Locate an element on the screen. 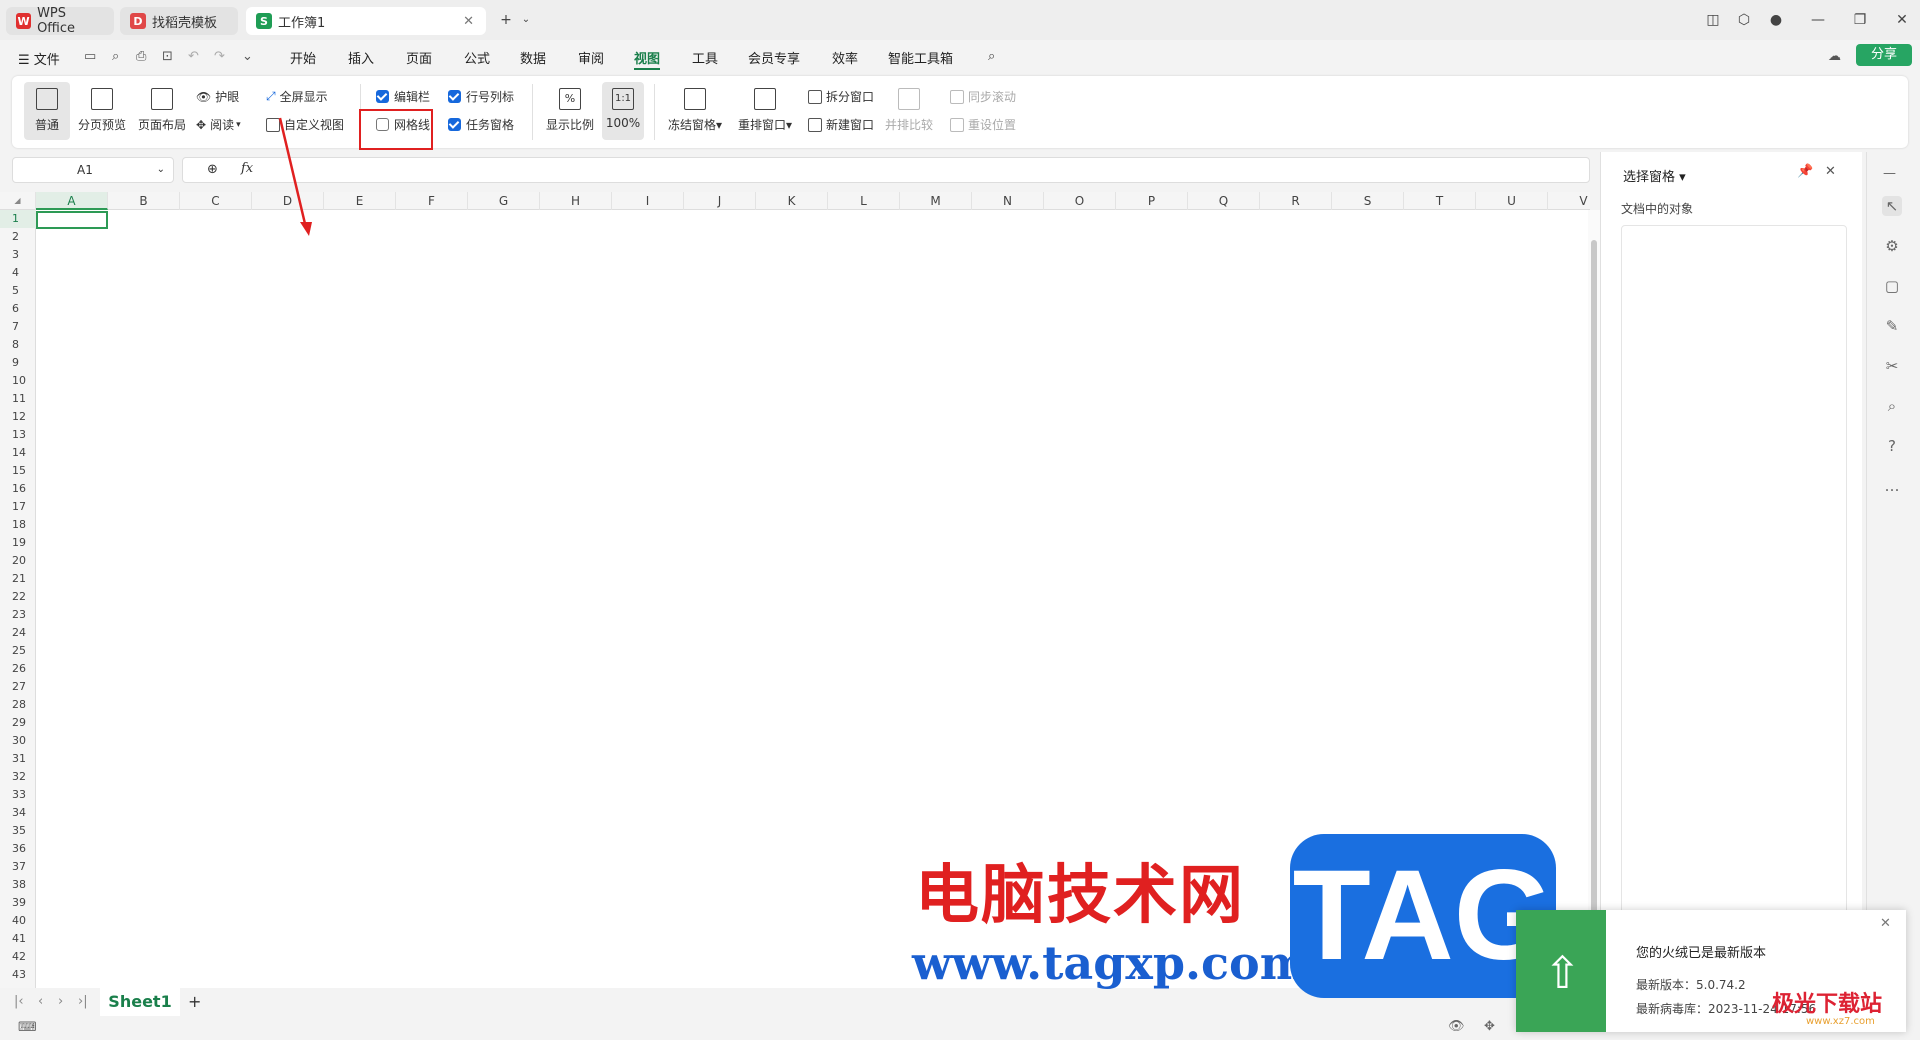 This screenshot has width=1920, height=1040. menu-data: 数据 is located at coordinates (533, 57).